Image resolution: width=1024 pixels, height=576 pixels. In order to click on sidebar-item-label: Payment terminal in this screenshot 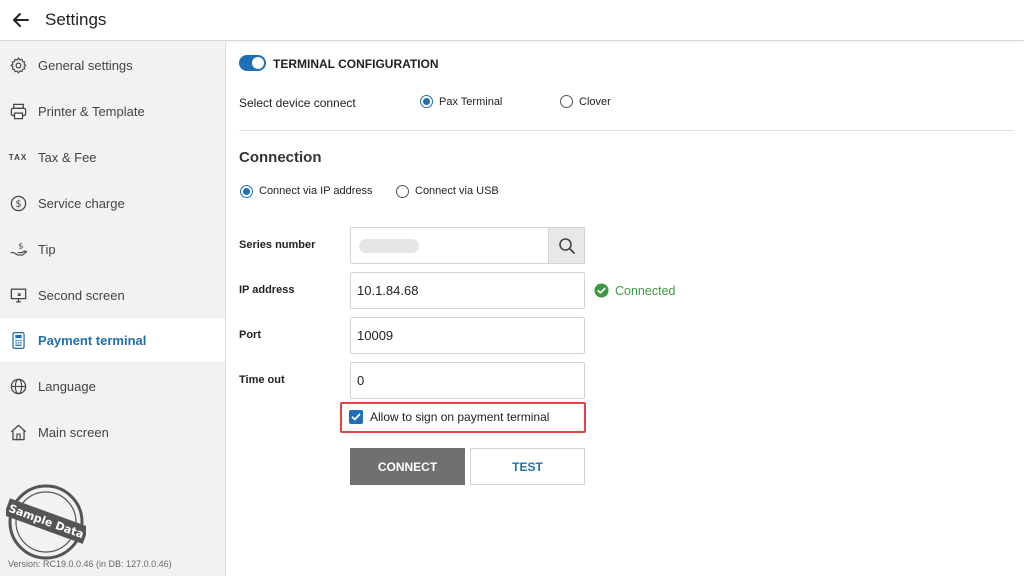, I will do `click(92, 340)`.